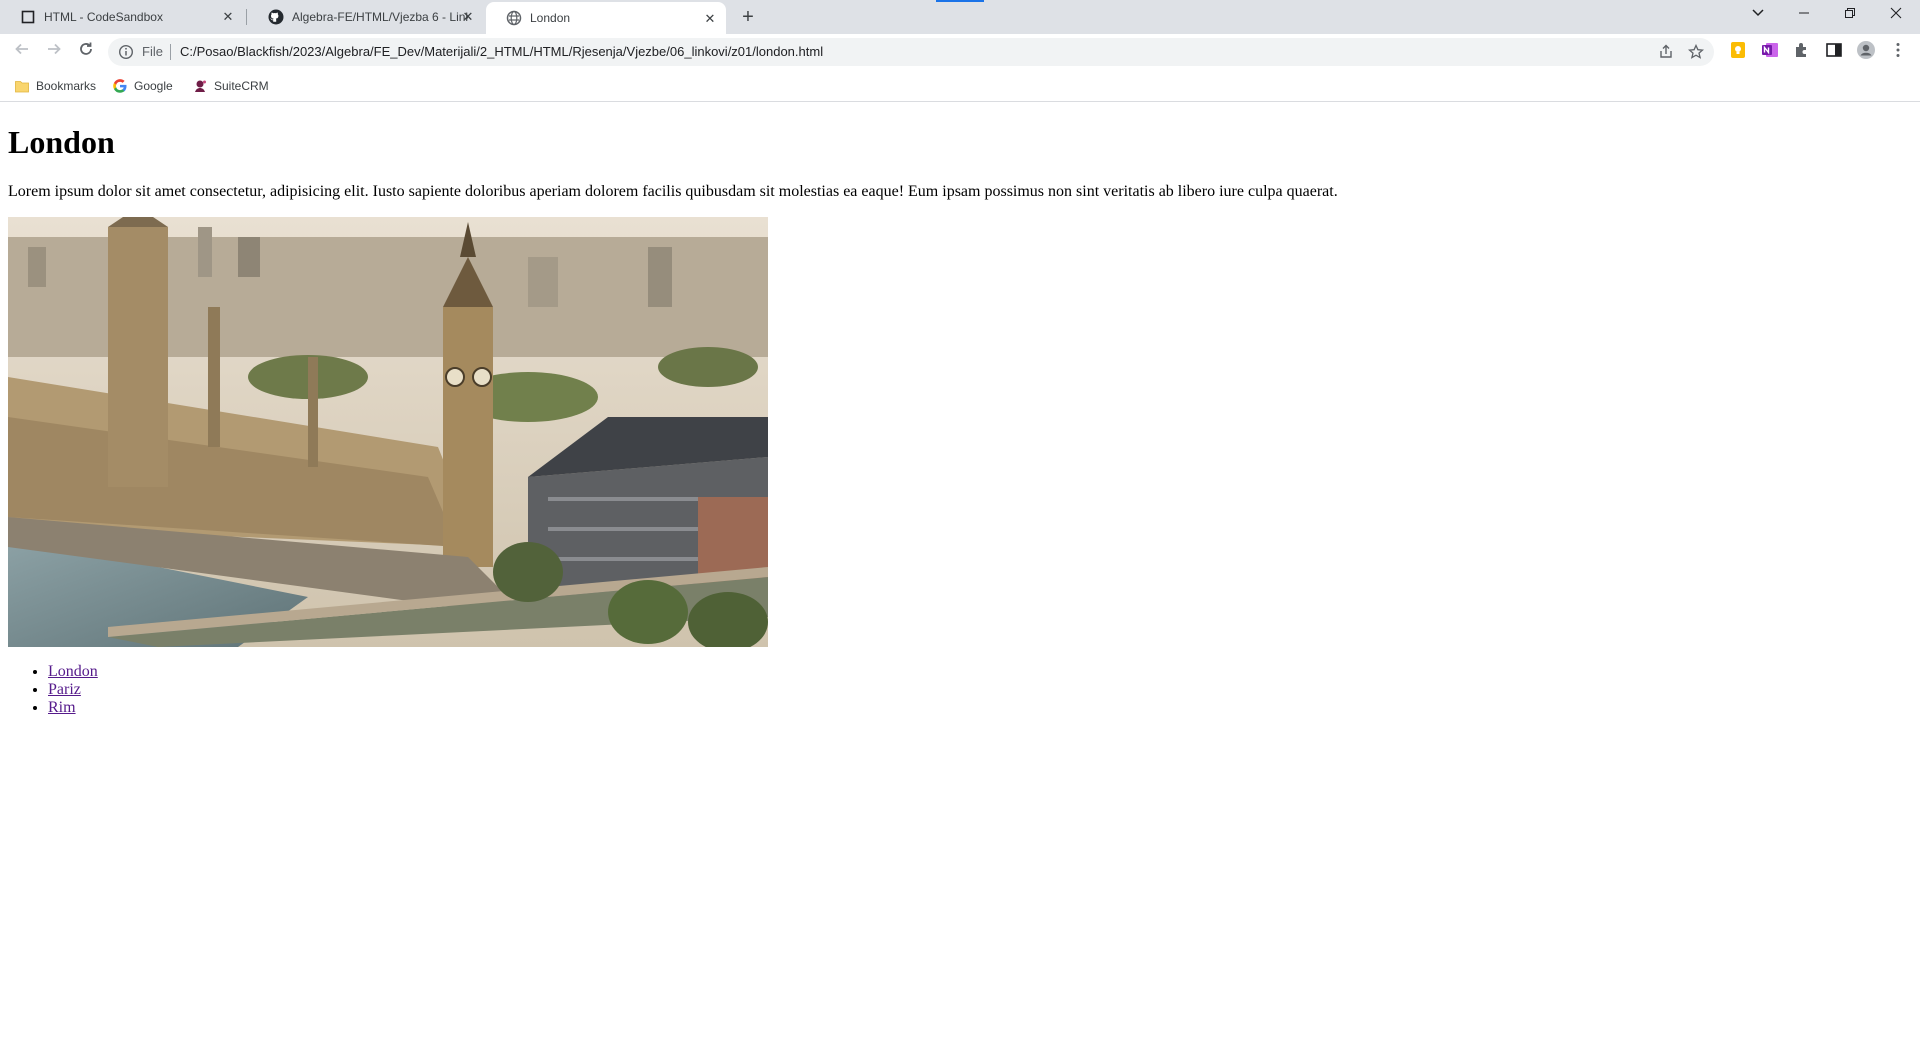 The image size is (1920, 1040). I want to click on link-rim: Rim, so click(62, 707).